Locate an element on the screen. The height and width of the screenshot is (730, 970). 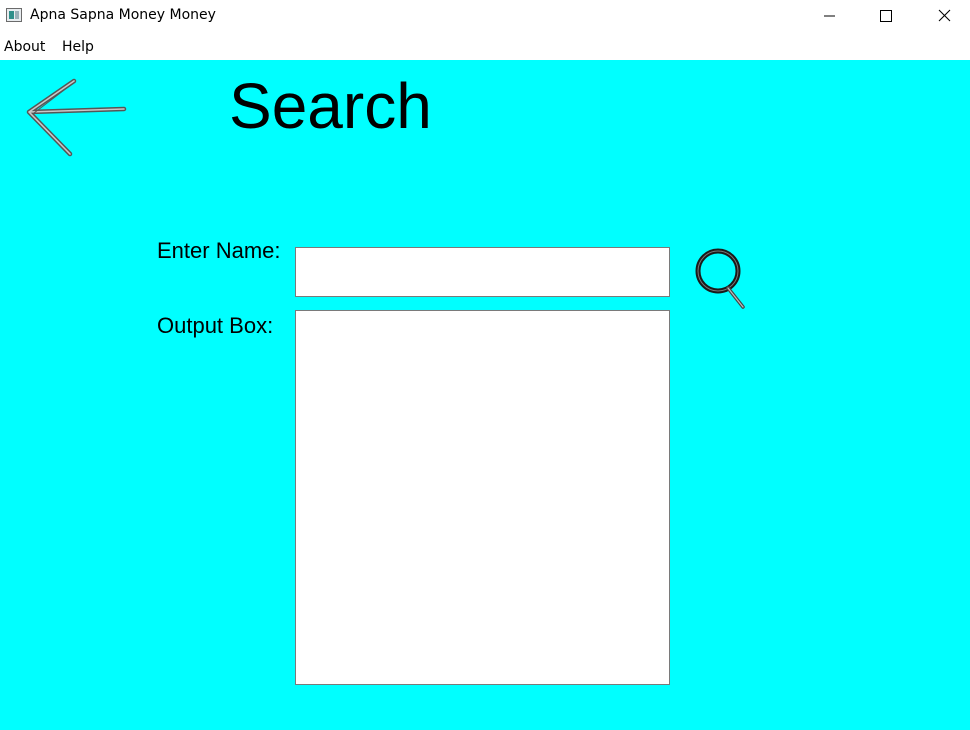
maximize-icon is located at coordinates (886, 16).